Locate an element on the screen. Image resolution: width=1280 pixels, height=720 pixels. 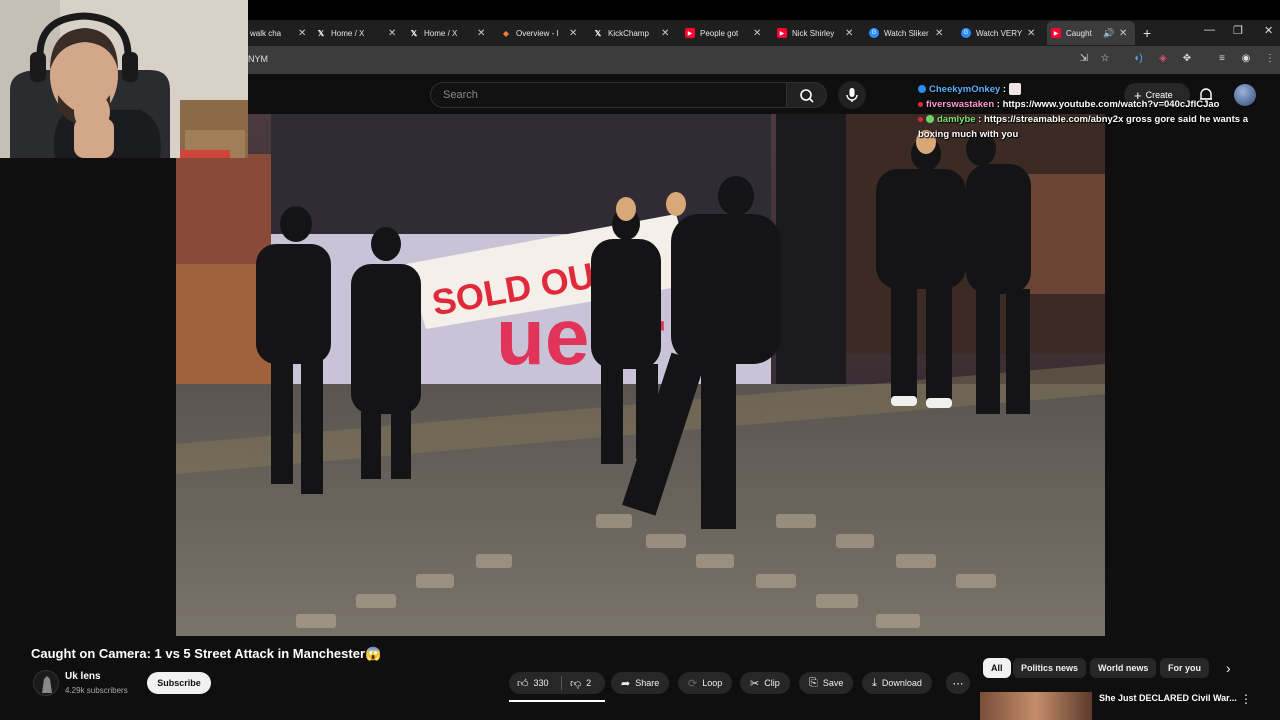
search-placeholder: Search is located at coordinates (460, 95).